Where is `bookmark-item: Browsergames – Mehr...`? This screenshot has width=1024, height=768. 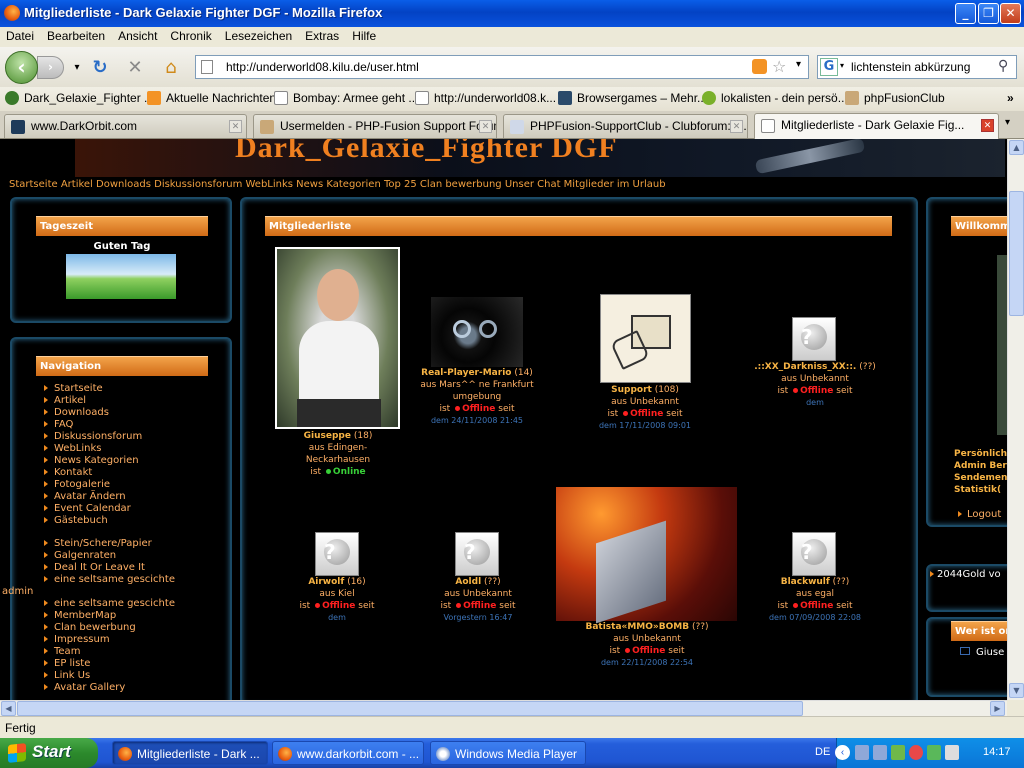 bookmark-item: Browsergames – Mehr... is located at coordinates (632, 98).